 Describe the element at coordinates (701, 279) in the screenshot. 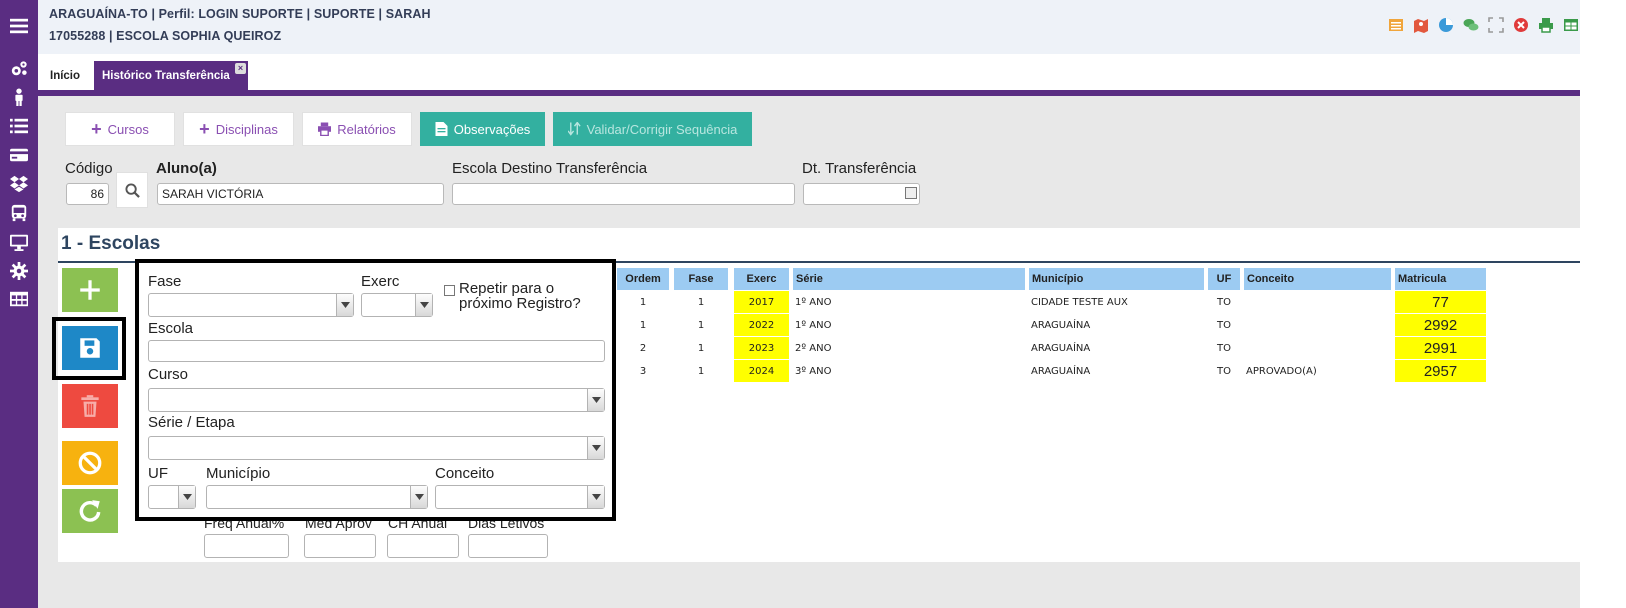

I see `col-header-fase: Fase` at that location.